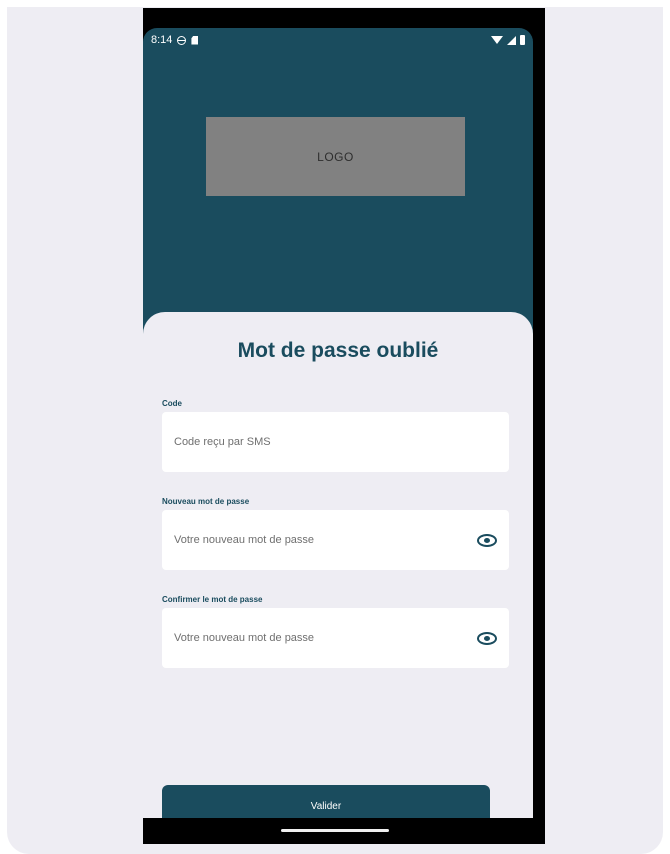 The image size is (670, 854). Describe the element at coordinates (335, 442) in the screenshot. I see `code-field: Code reçu par SMS` at that location.